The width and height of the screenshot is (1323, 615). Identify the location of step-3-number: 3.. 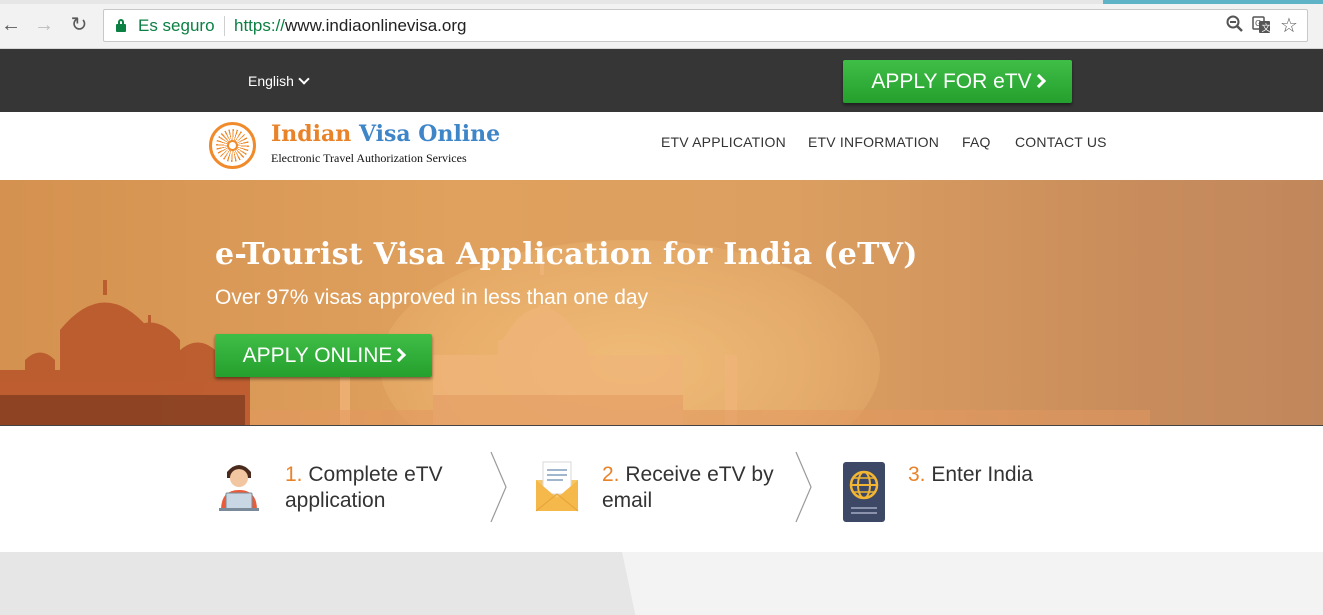
(917, 474).